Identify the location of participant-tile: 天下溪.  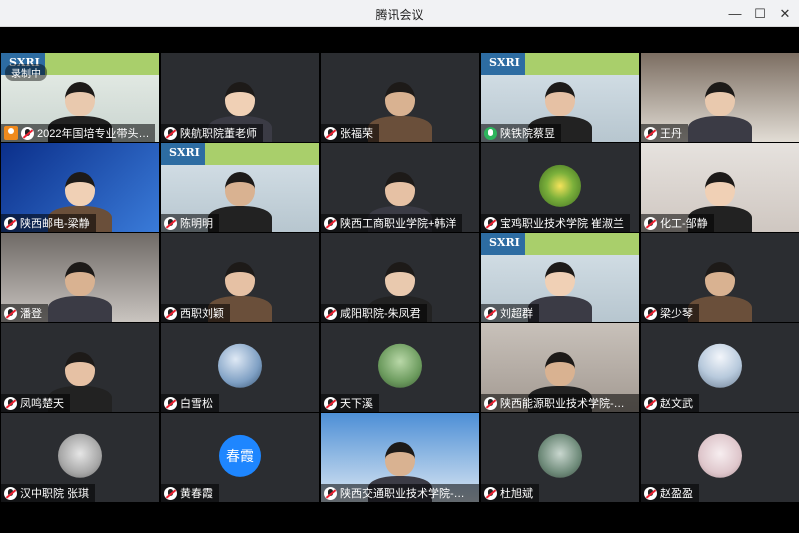
(400, 367).